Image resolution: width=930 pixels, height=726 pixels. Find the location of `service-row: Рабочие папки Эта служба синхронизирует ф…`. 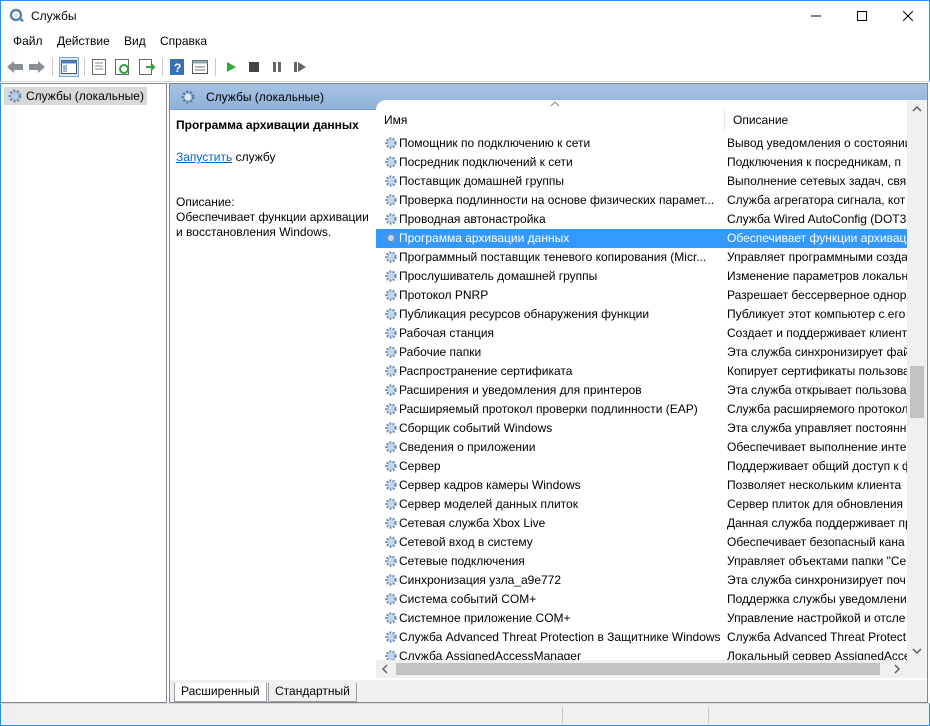

service-row: Рабочие папки Эта служба синхронизирует ф… is located at coordinates (641, 352).